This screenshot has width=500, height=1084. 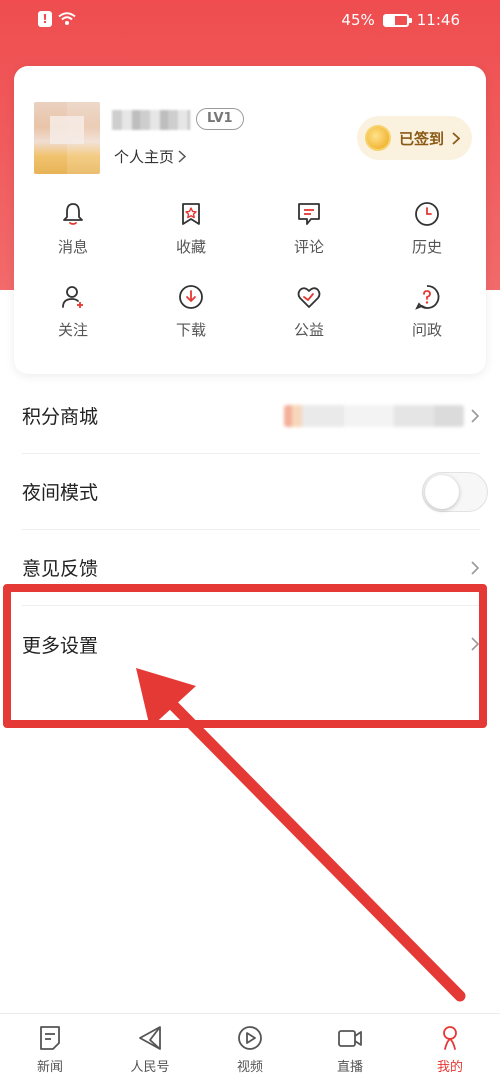 I want to click on nav-tab-mine: 我的, so click(x=450, y=1049).